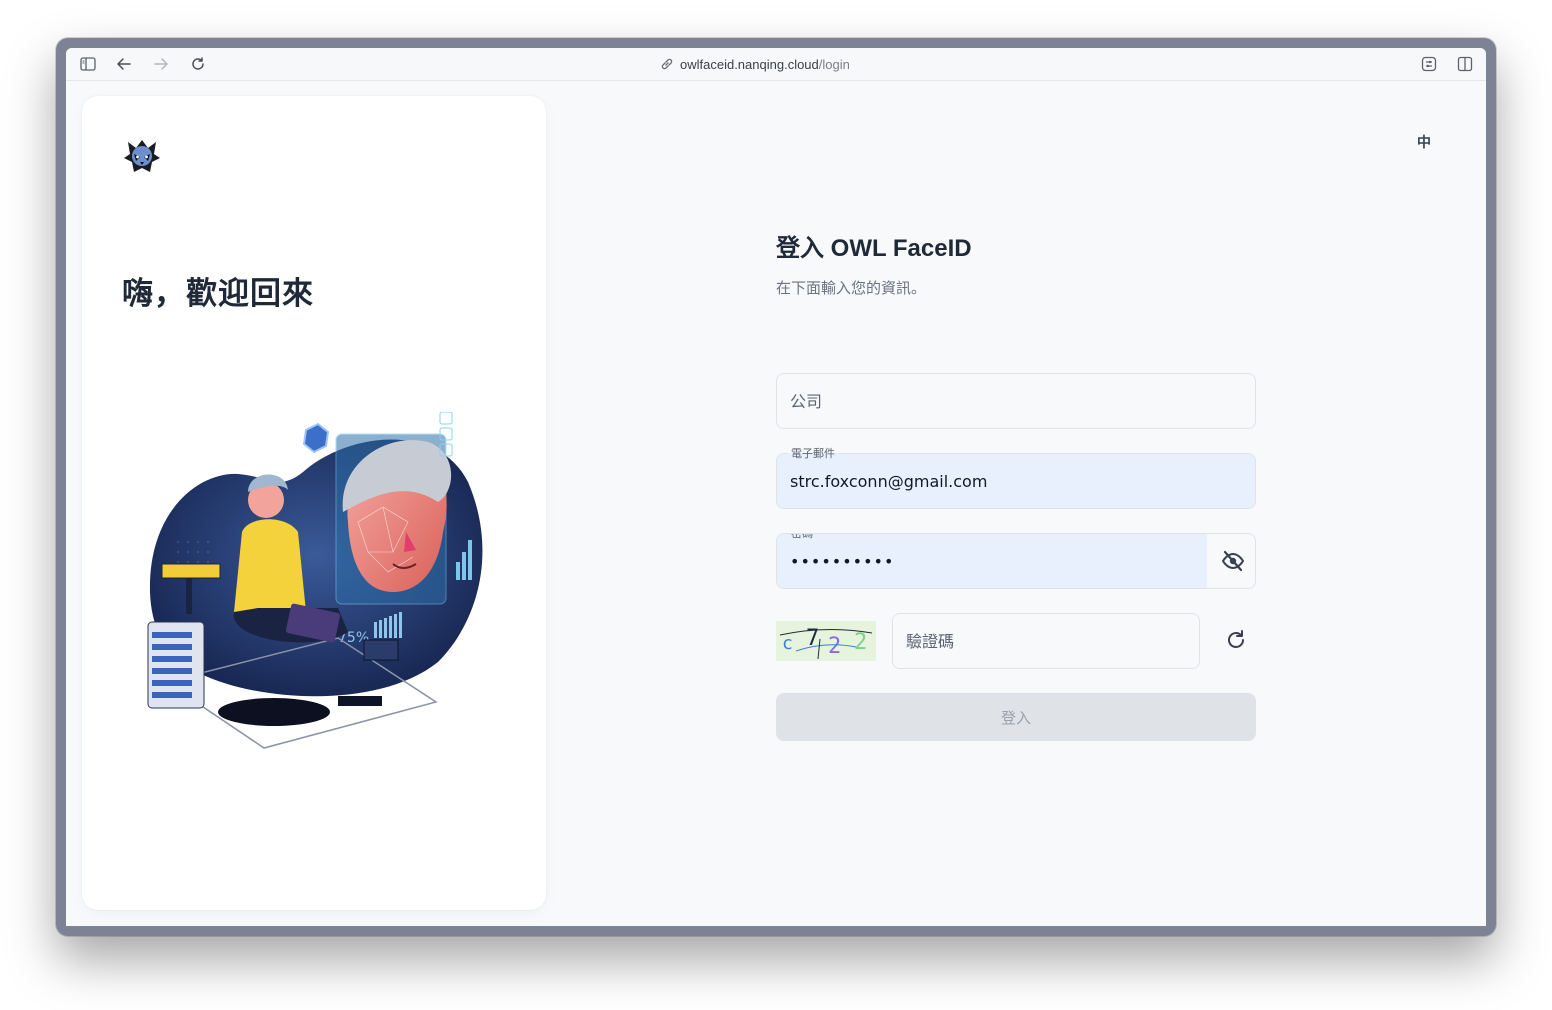 This screenshot has width=1552, height=1010. I want to click on link-icon, so click(667, 64).